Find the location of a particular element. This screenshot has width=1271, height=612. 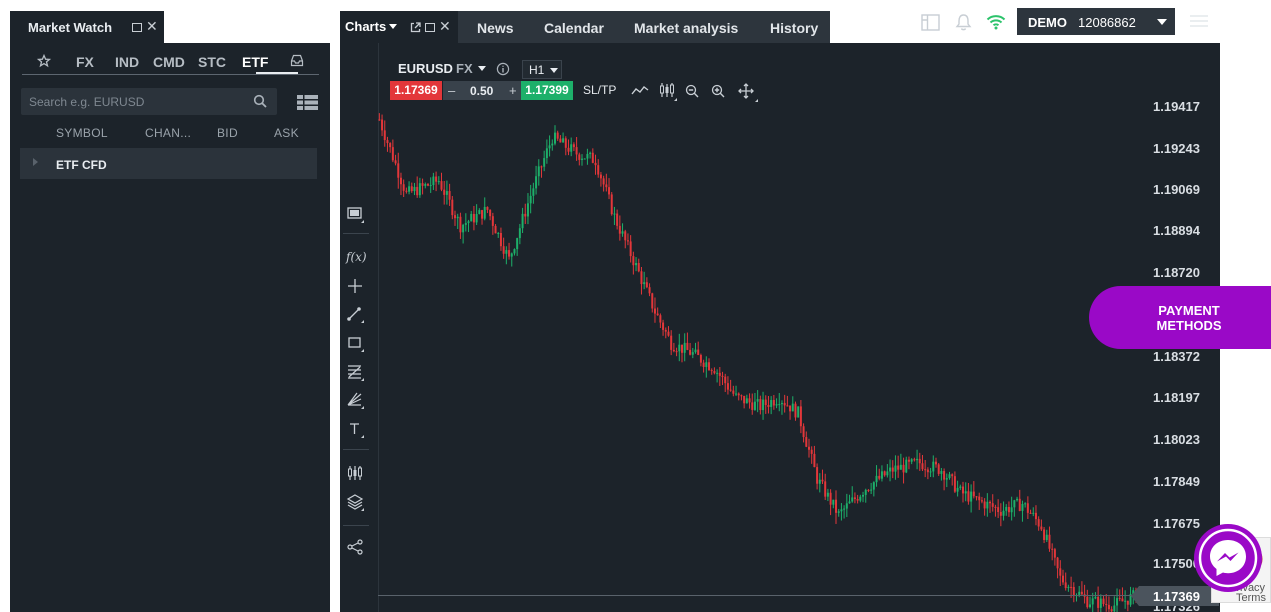

category-tab-etf: ETF is located at coordinates (255, 62).